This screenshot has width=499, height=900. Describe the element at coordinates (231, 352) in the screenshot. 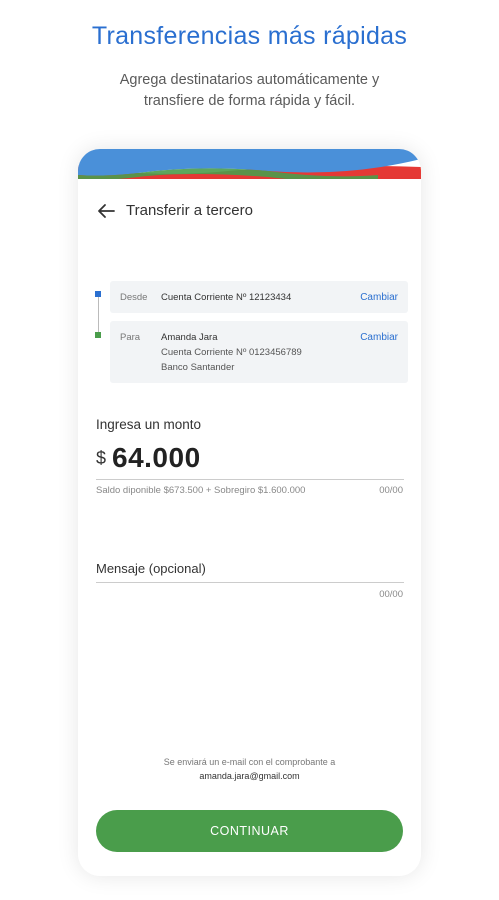

I see `recipient-account: Cuenta Corriente Nº 0123456789` at that location.